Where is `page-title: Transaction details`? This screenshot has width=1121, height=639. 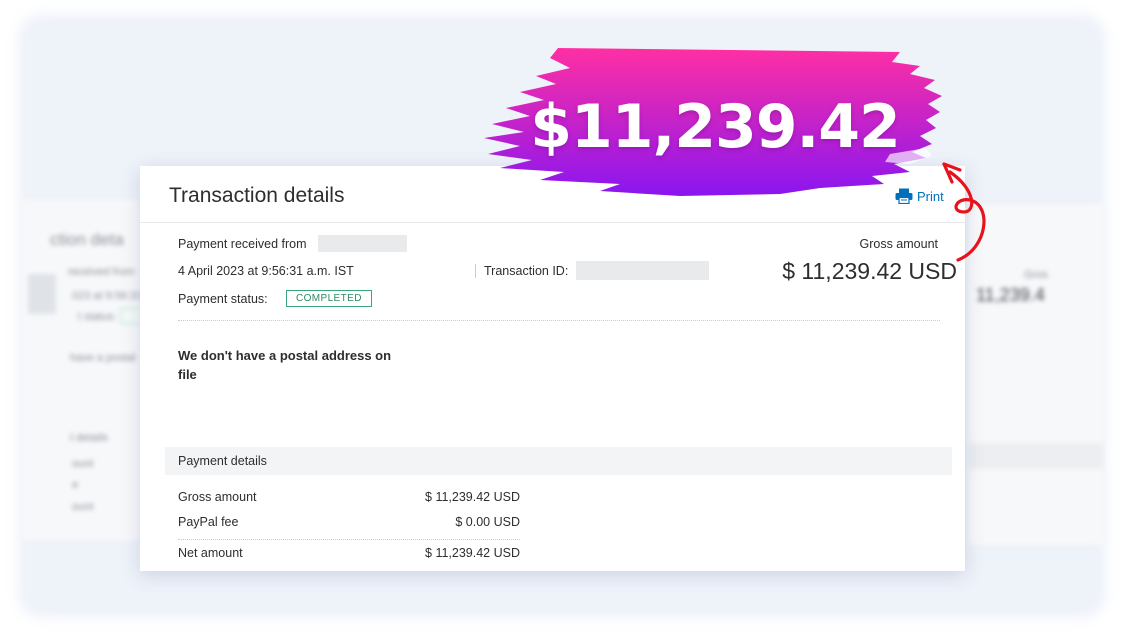 page-title: Transaction details is located at coordinates (257, 195).